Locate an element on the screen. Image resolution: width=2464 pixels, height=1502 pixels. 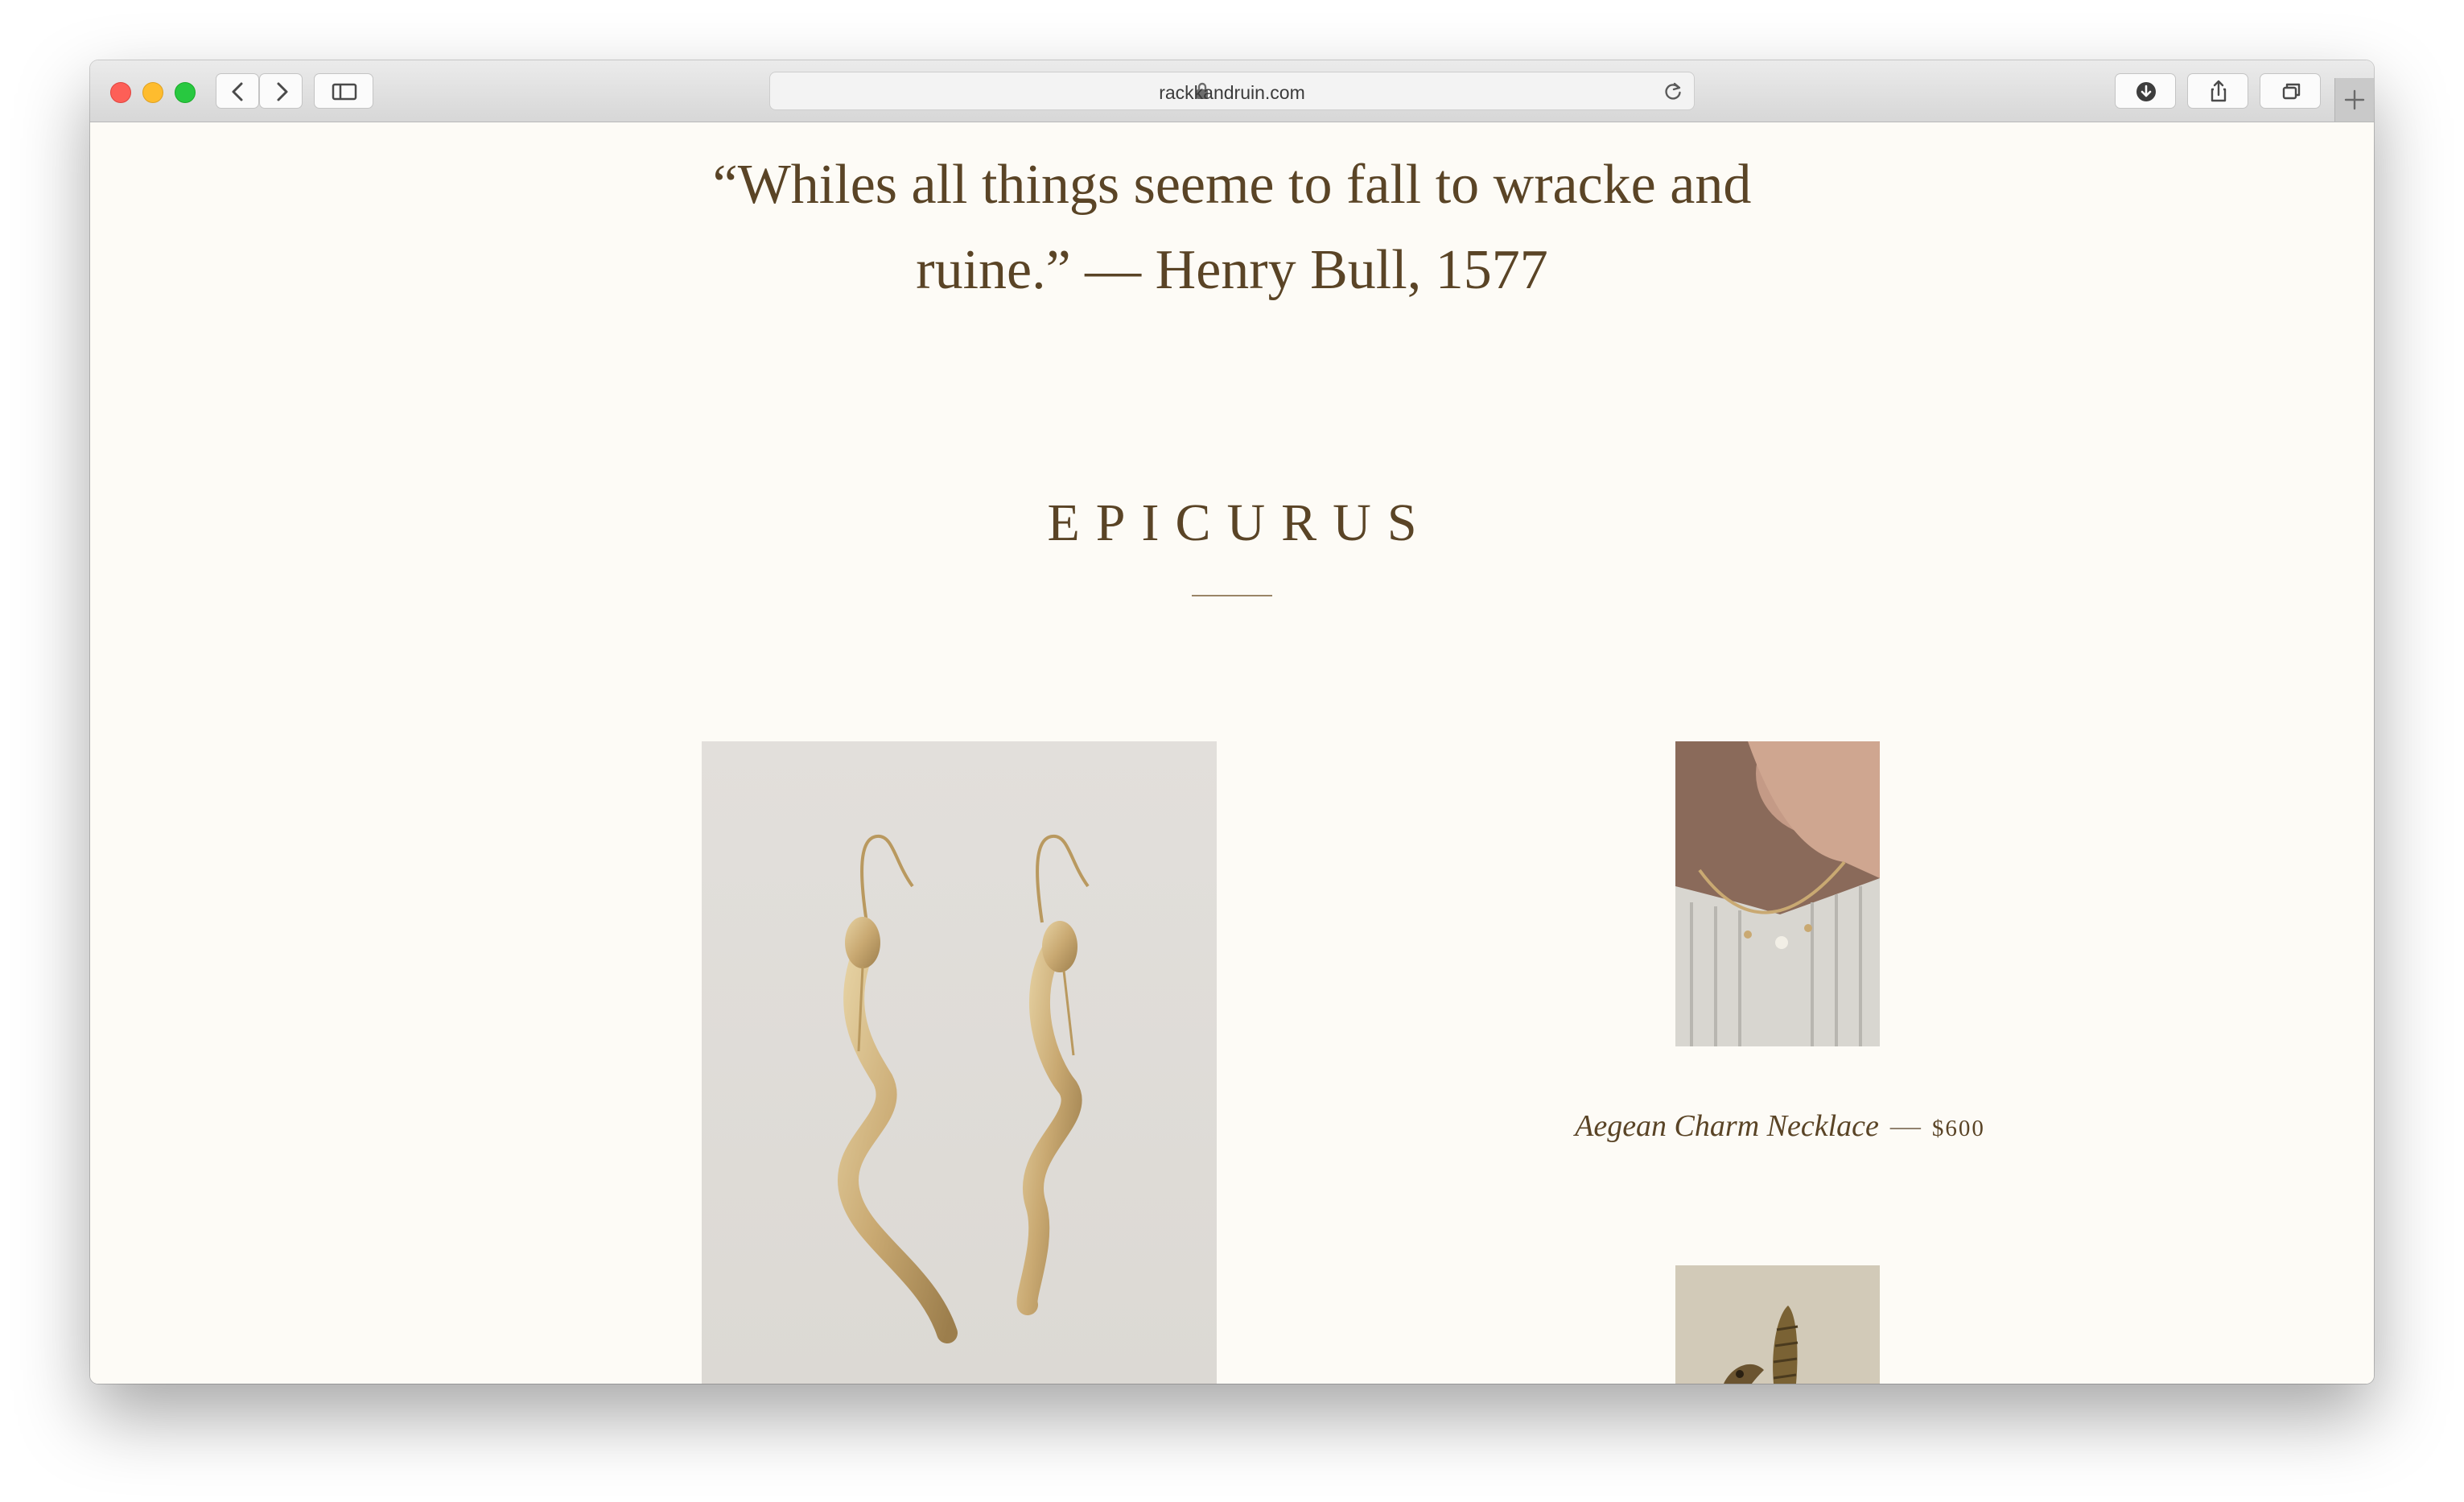
back-icon is located at coordinates (237, 91).